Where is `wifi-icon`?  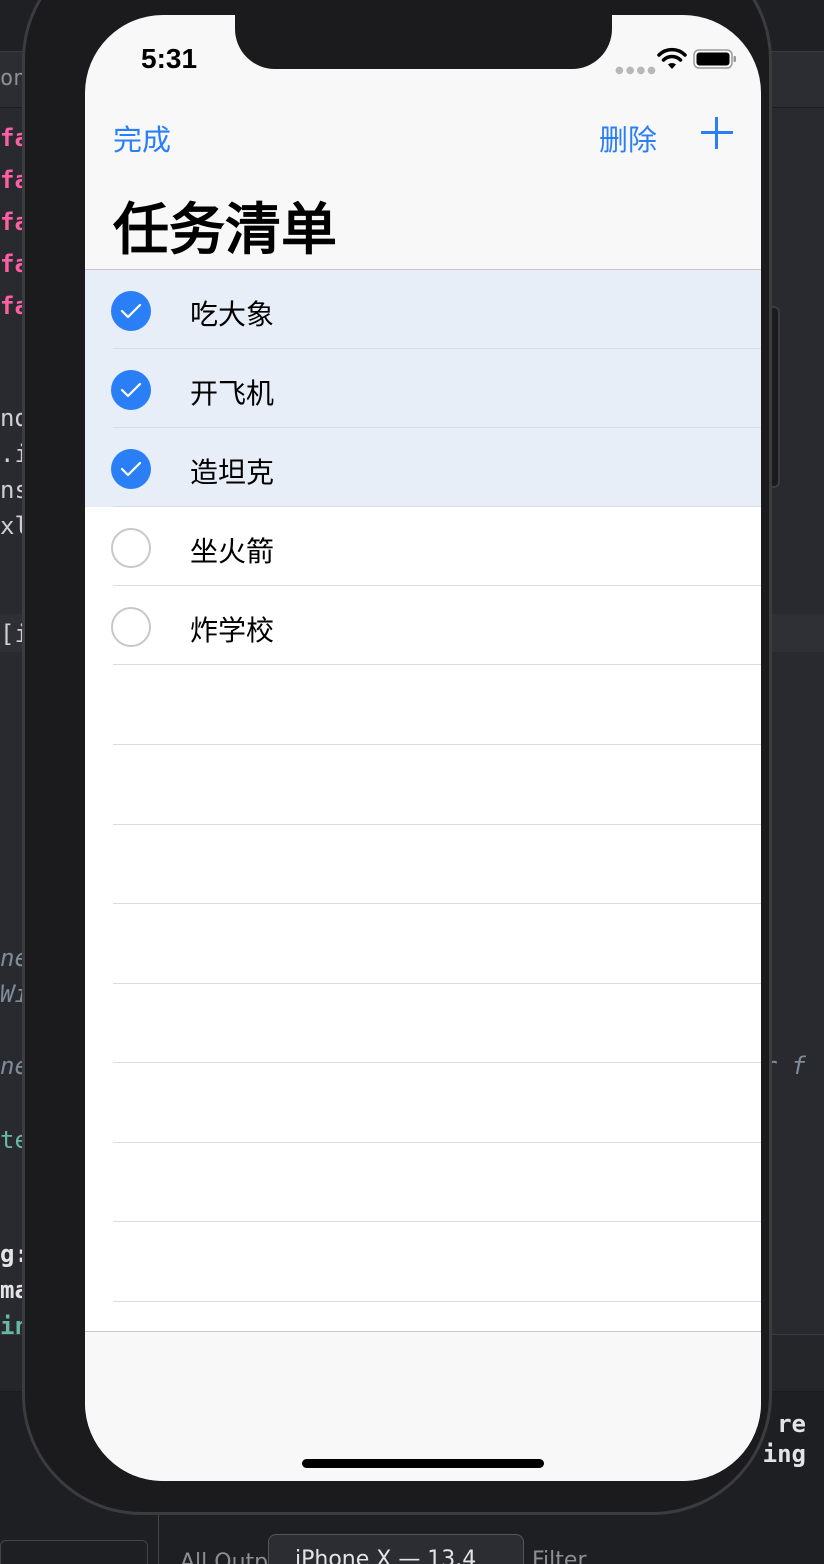
wifi-icon is located at coordinates (672, 58).